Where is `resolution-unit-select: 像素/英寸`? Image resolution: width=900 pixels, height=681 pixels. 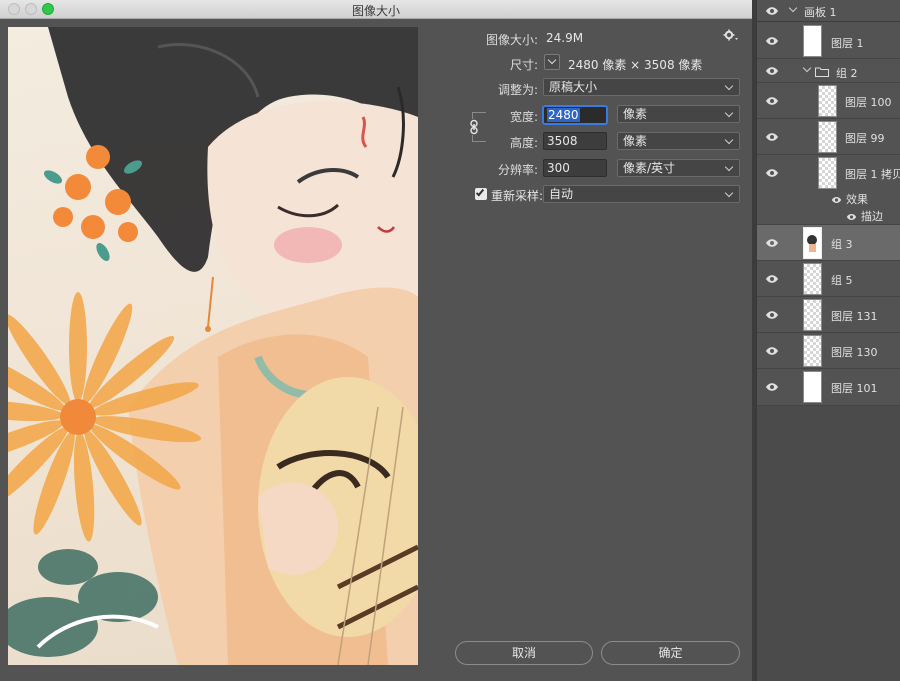
resolution-unit-select: 像素/英寸 is located at coordinates (678, 168).